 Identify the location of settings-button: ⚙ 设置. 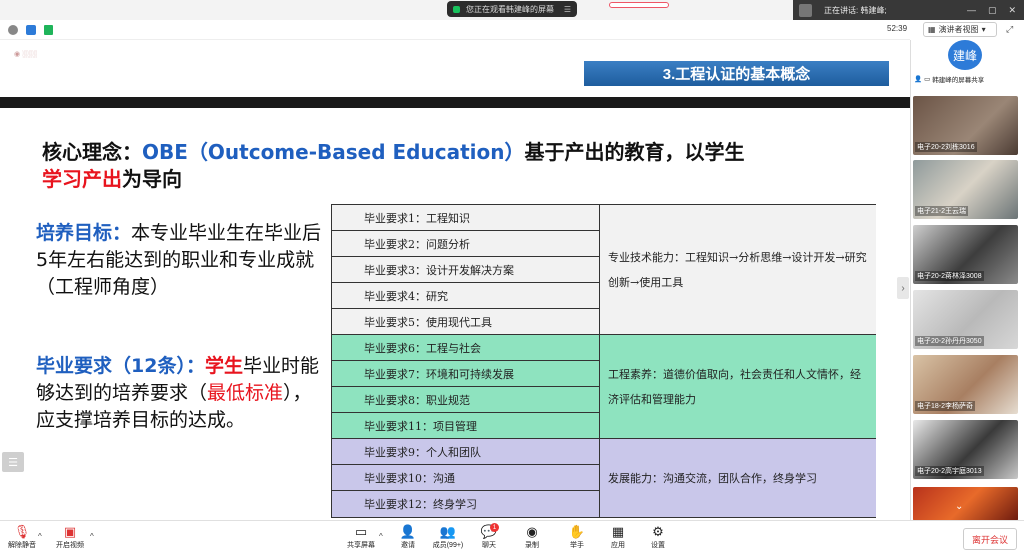
(658, 537).